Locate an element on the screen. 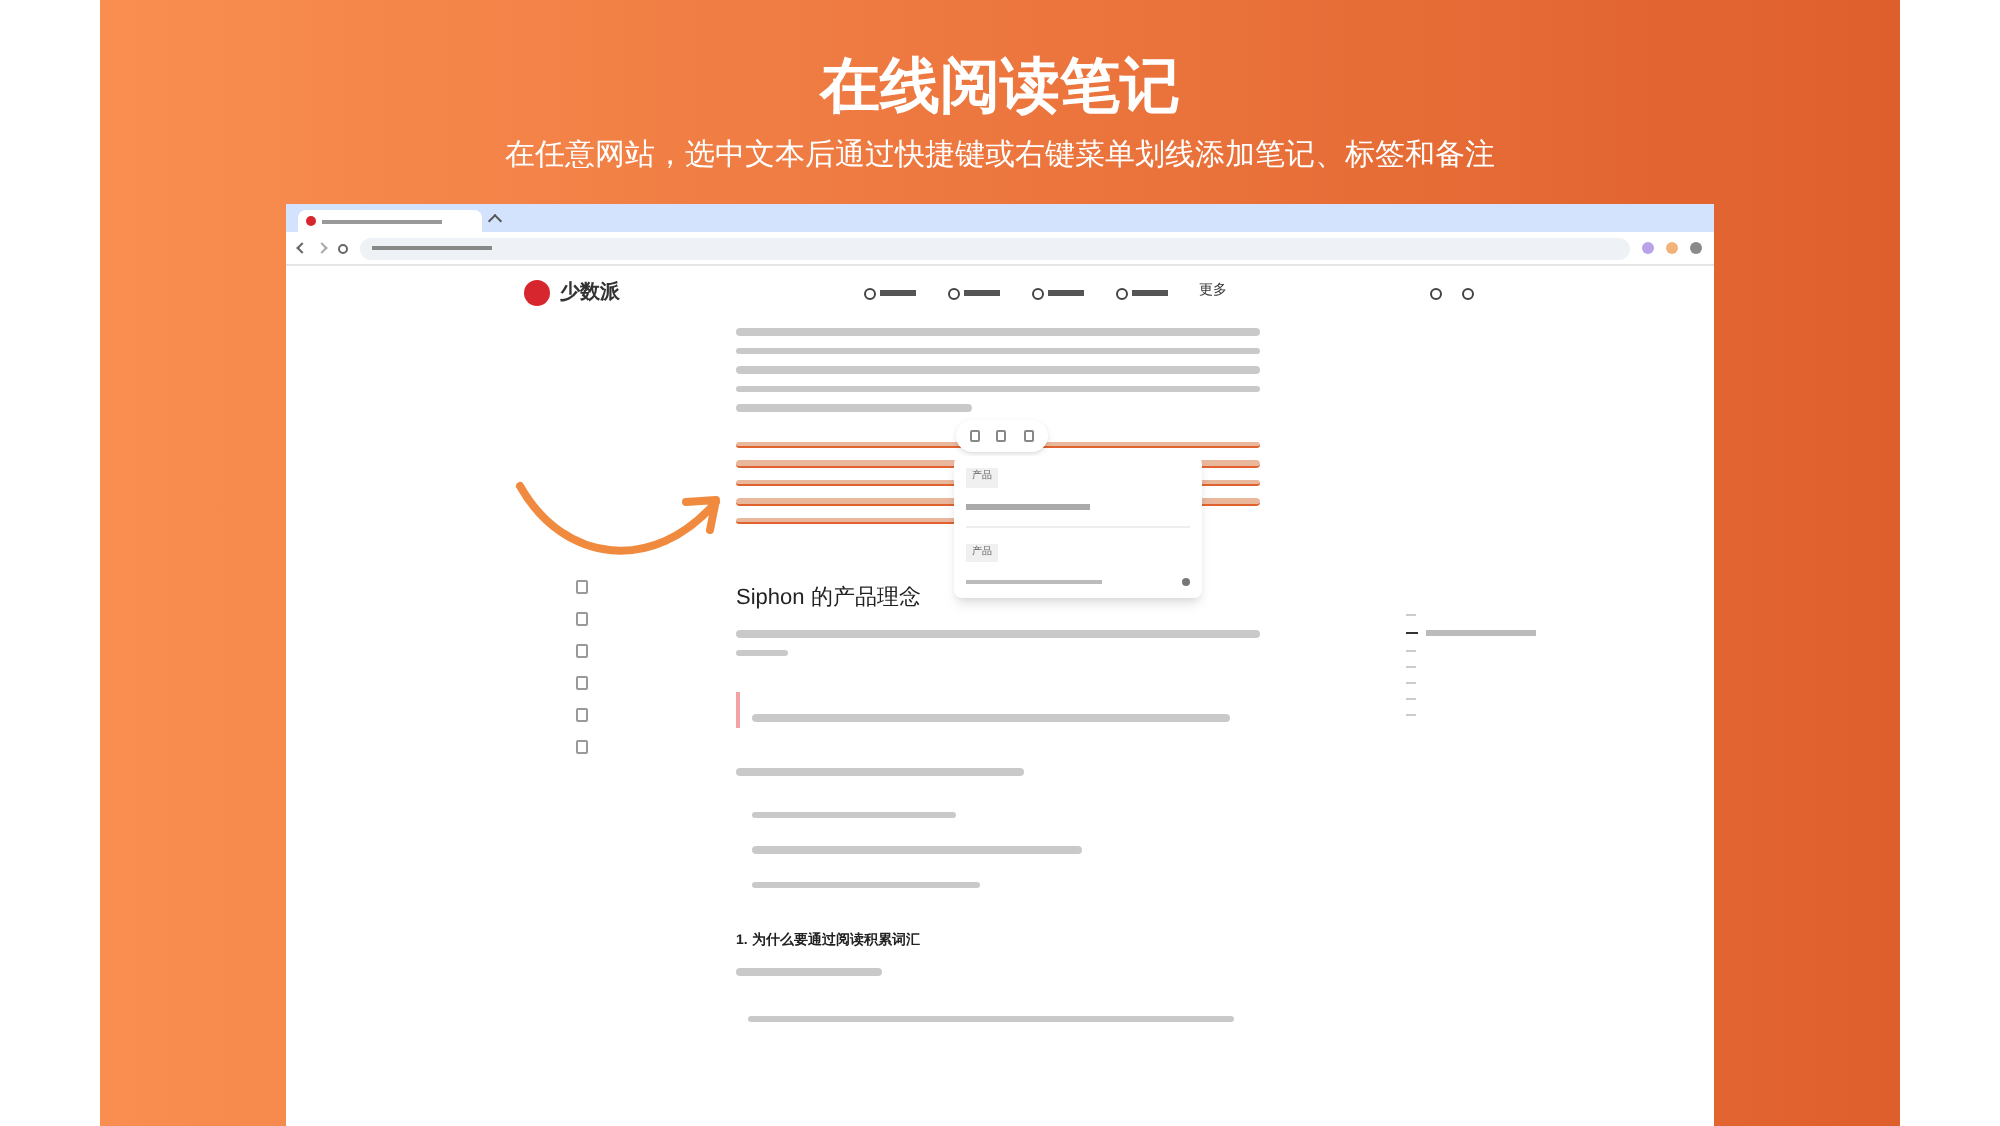 The width and height of the screenshot is (2000, 1126). forward-icon is located at coordinates (322, 248).